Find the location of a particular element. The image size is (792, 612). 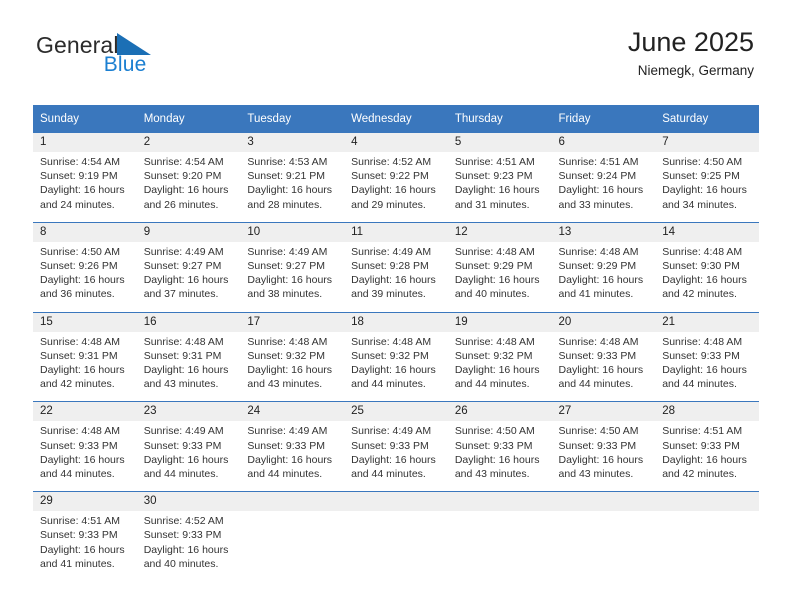

day-number: 9 is located at coordinates (188, 231).